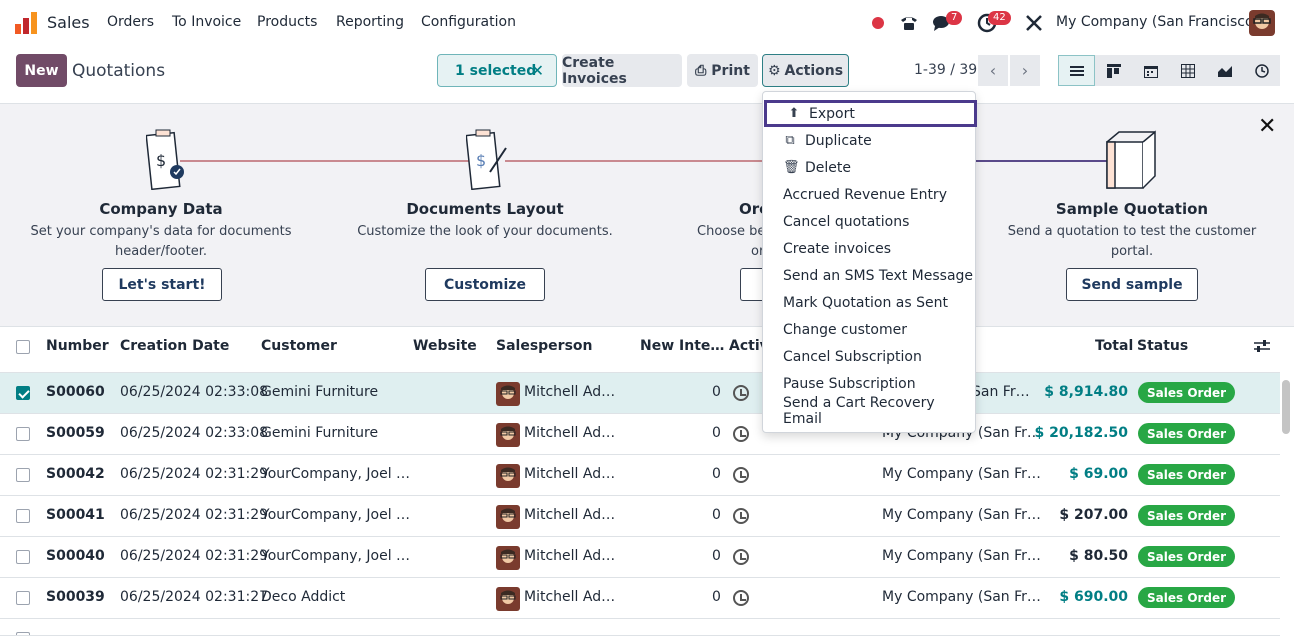 This screenshot has width=1294, height=636. Describe the element at coordinates (485, 284) in the screenshot. I see `customize-button: Customize` at that location.